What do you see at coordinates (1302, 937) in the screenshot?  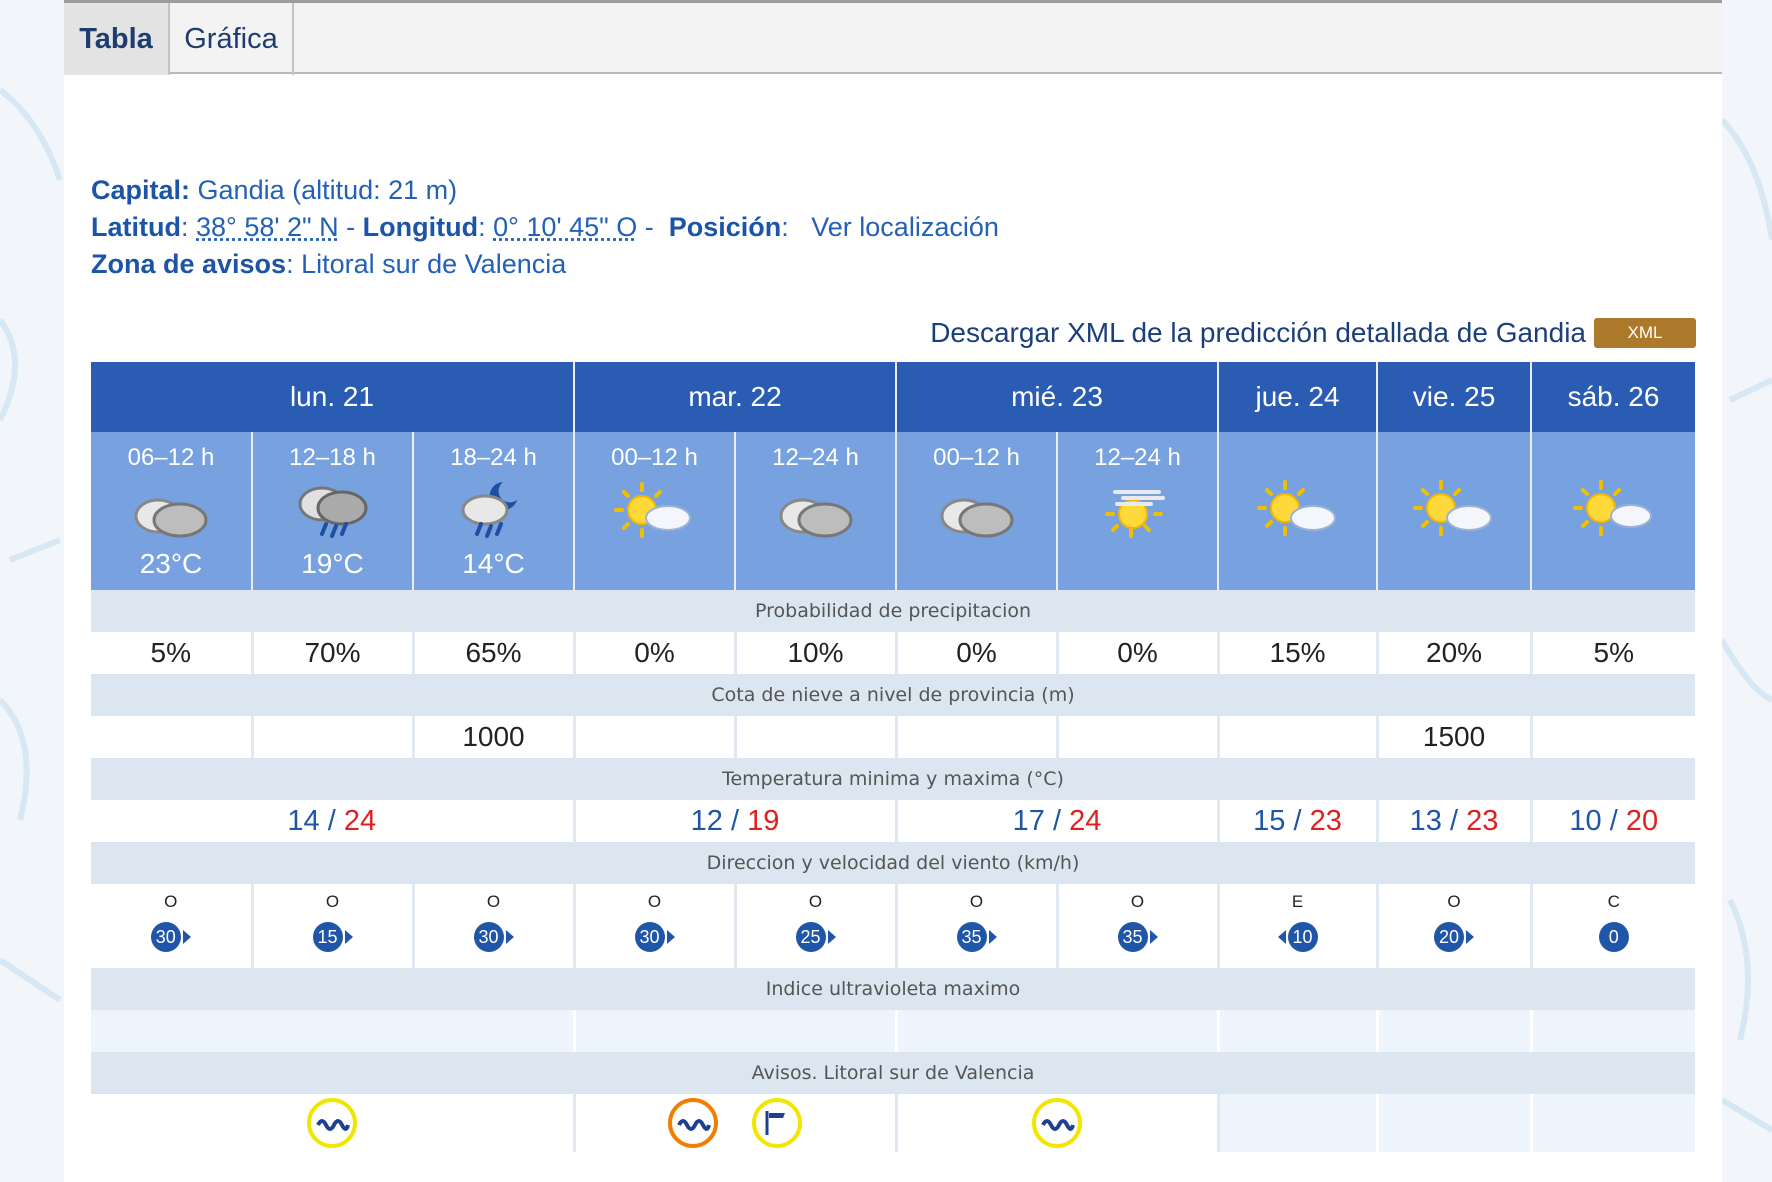 I see `wind-speed-badge: 10` at bounding box center [1302, 937].